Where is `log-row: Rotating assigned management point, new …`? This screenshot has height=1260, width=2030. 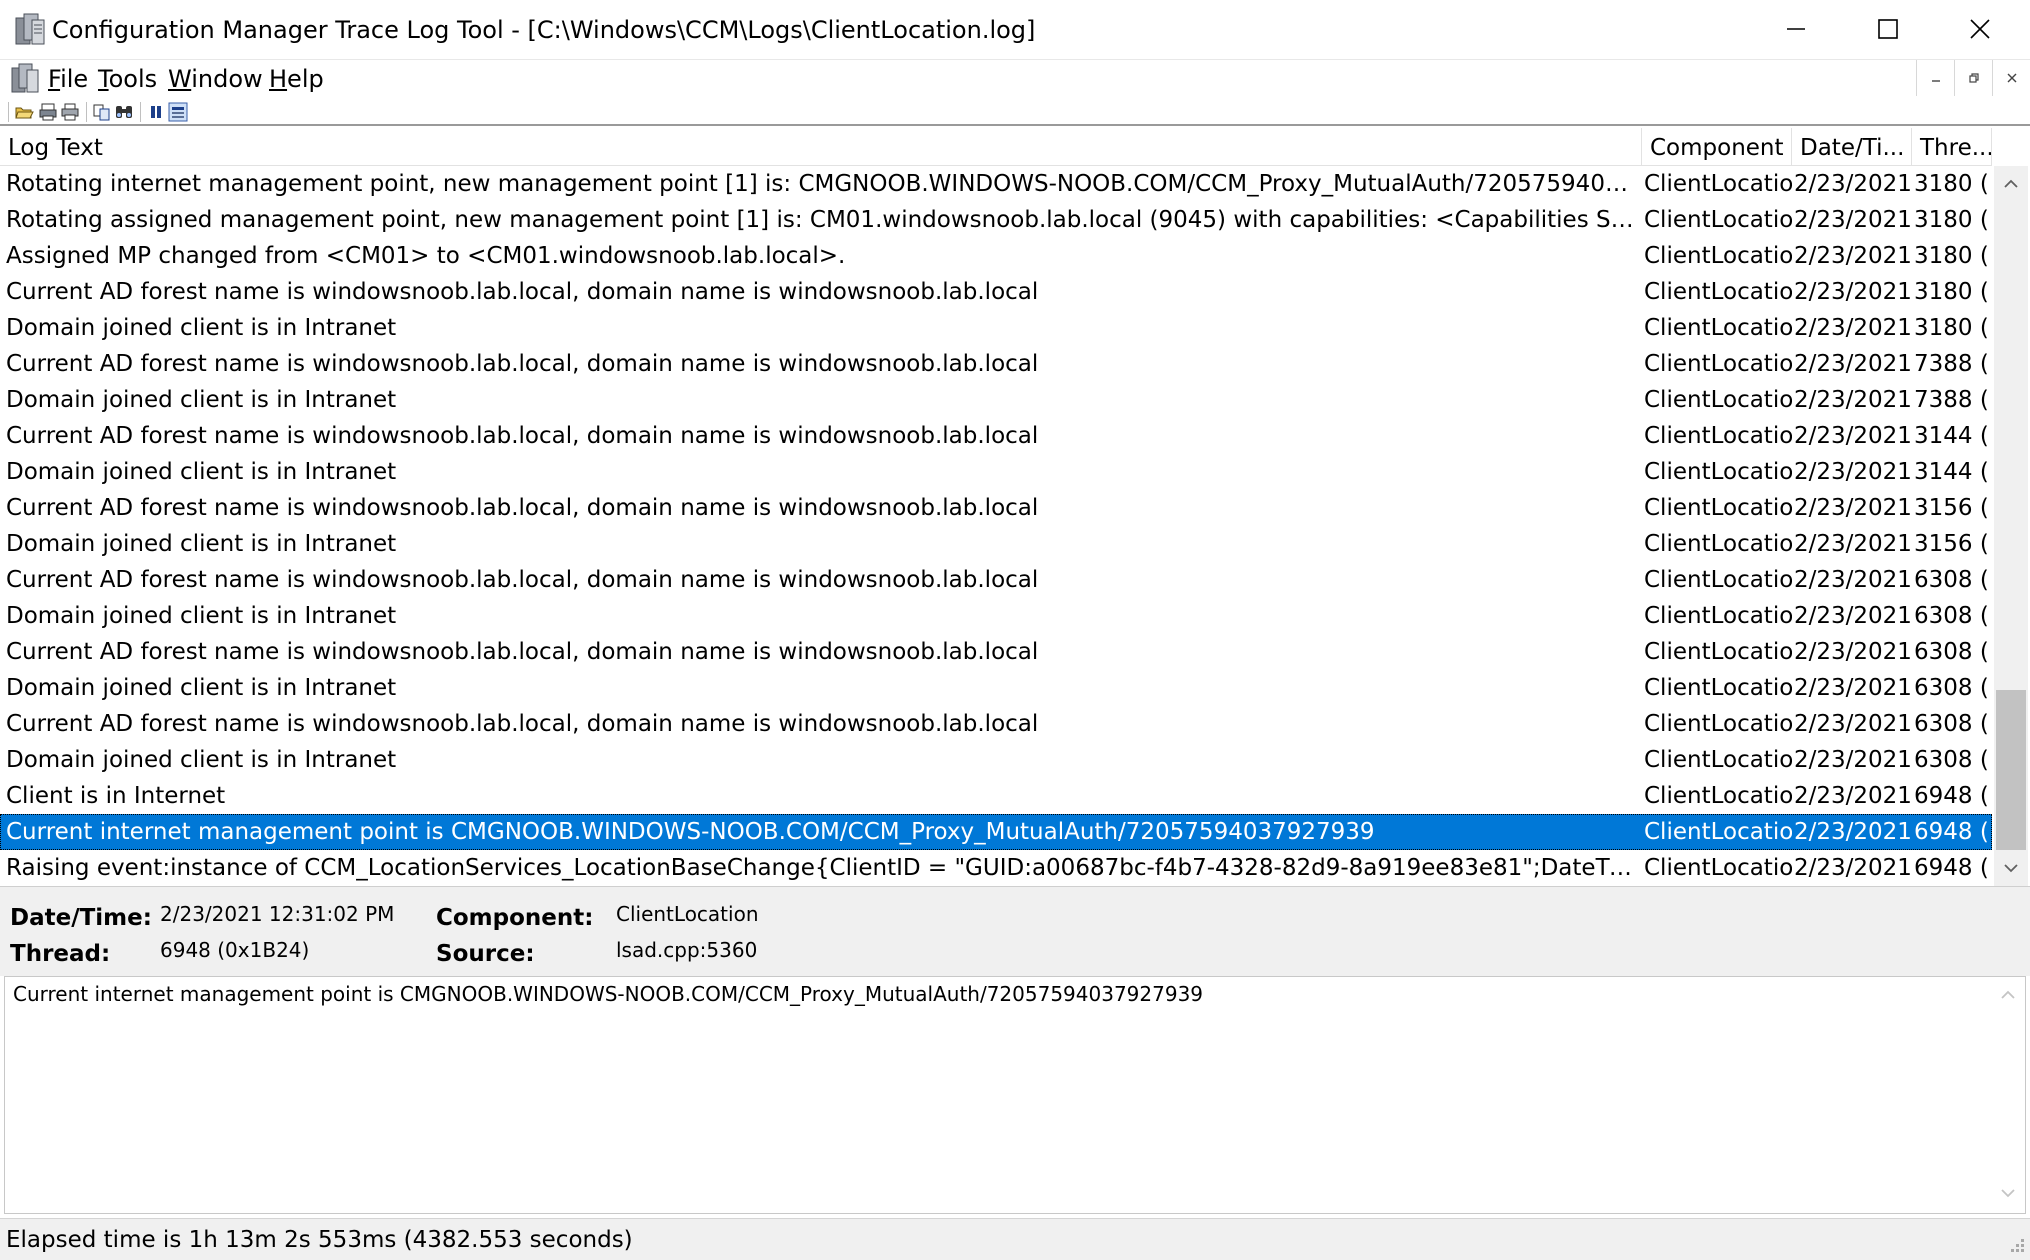
log-row: Rotating assigned management point, new … is located at coordinates (996, 220).